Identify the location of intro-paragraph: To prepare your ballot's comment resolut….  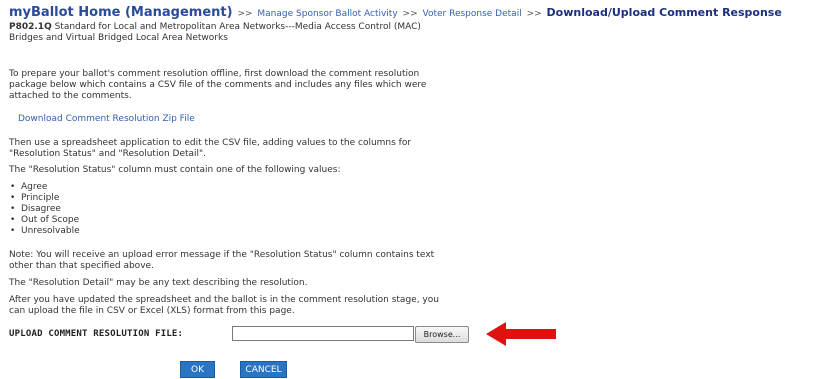
(259, 85).